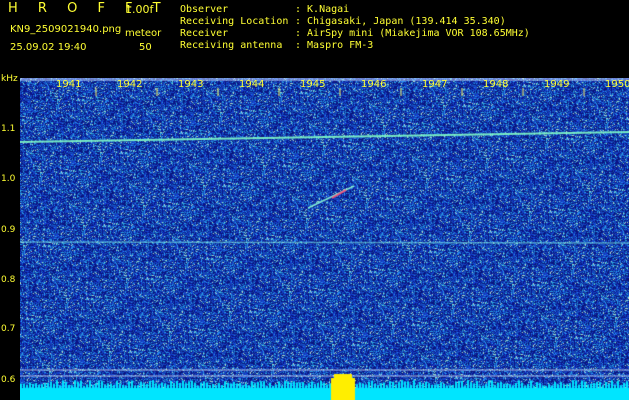 The height and width of the screenshot is (400, 629). Describe the element at coordinates (334, 45) in the screenshot. I see `info-value-antenna: : Maspro FM-3` at that location.